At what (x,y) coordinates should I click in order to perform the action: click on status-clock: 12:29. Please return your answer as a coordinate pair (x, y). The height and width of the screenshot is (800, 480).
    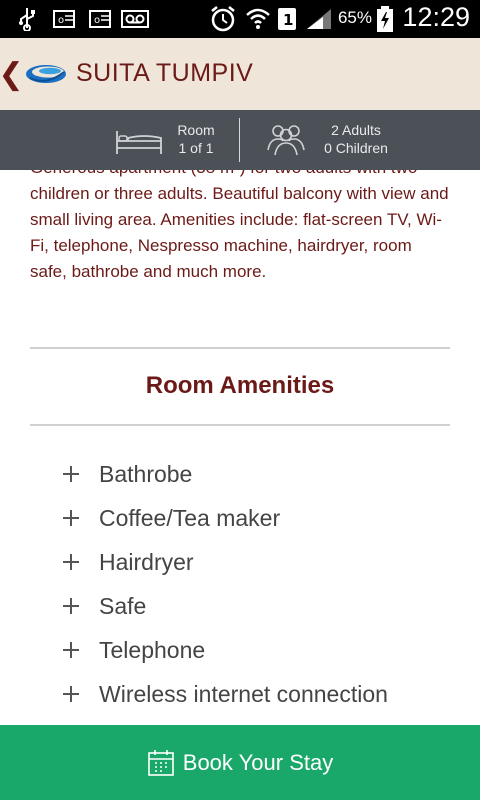
    Looking at the image, I should click on (436, 17).